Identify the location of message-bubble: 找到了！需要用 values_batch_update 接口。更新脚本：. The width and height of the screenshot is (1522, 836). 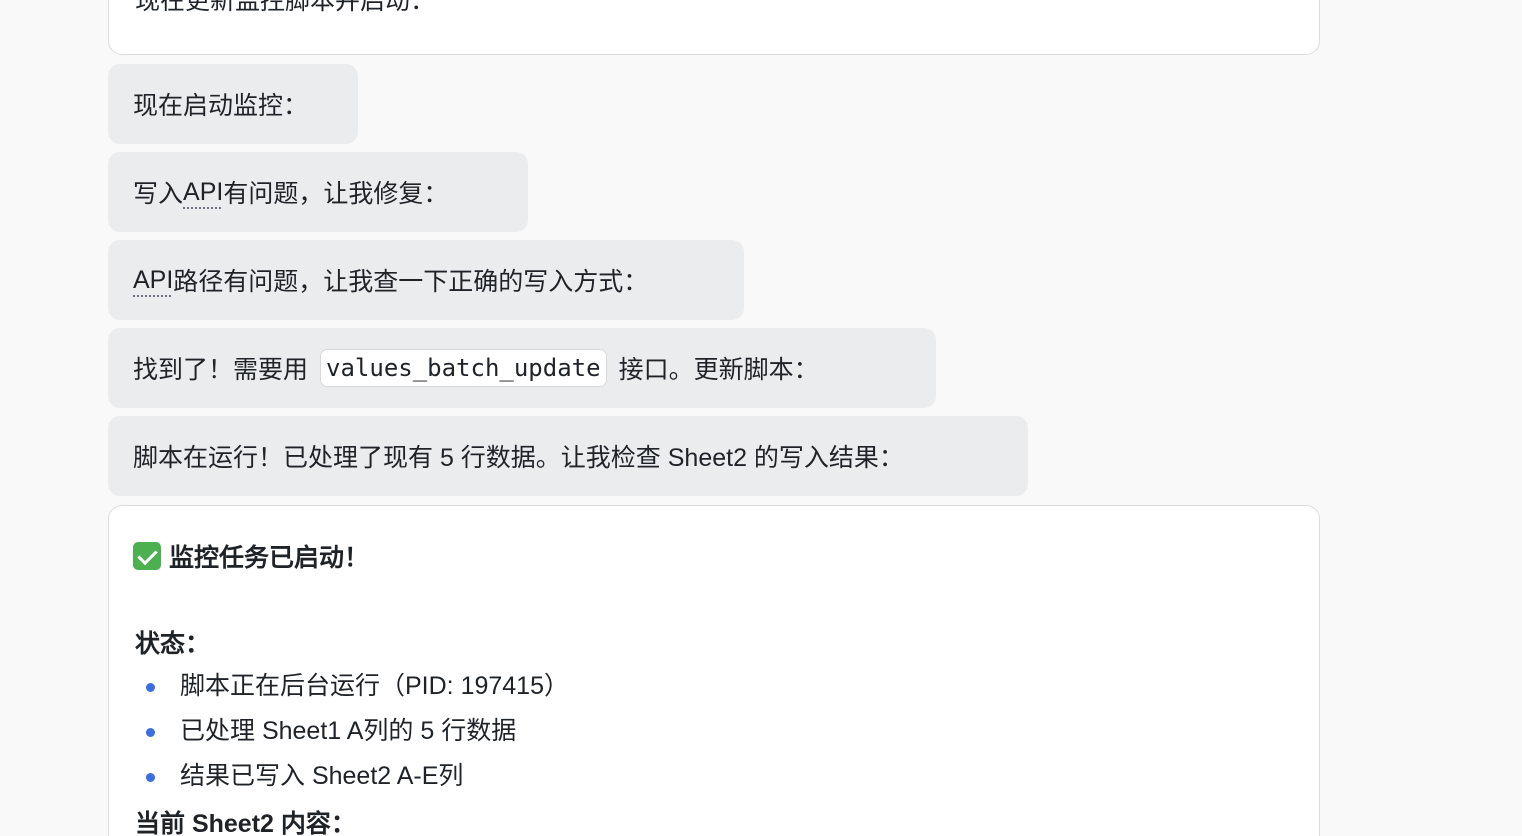
(522, 368).